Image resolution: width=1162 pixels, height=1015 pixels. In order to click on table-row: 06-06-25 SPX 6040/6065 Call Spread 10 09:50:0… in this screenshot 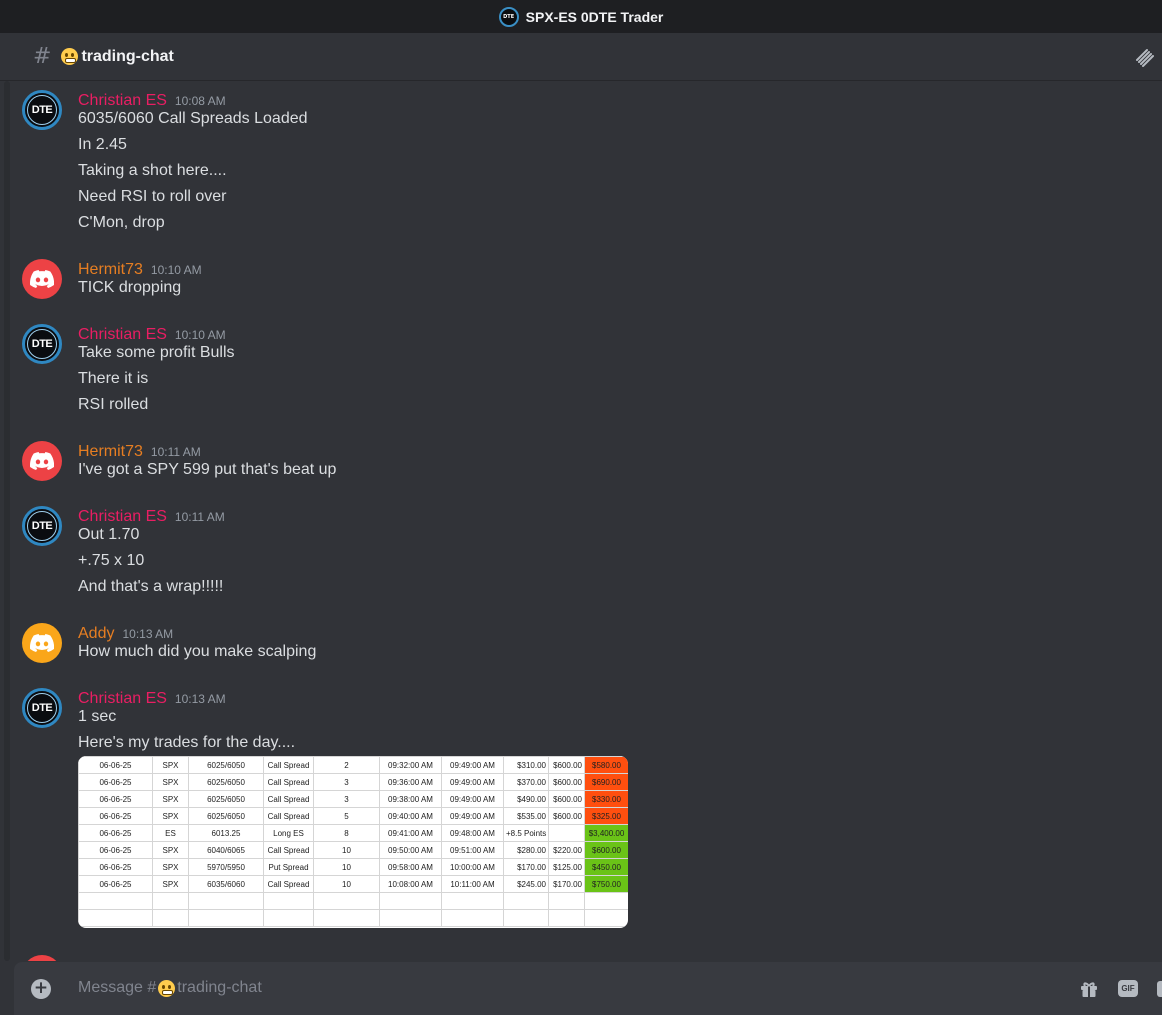, I will do `click(353, 850)`.